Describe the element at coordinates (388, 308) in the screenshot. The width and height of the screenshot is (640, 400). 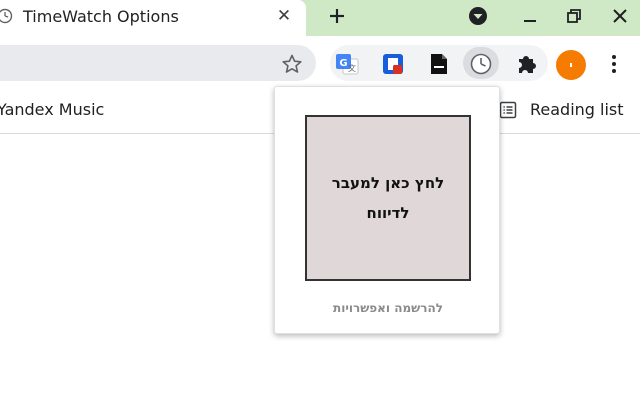
I see `register-options-link: להרשמה ואפשרויות` at that location.